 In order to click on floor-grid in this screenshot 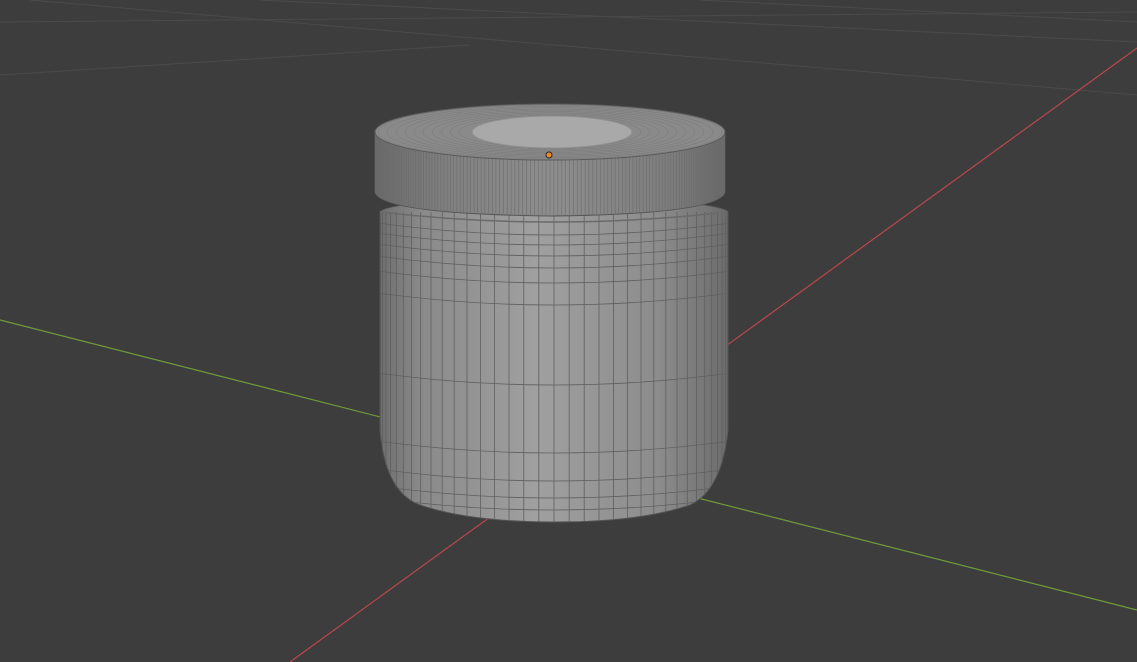, I will do `click(568, 48)`.